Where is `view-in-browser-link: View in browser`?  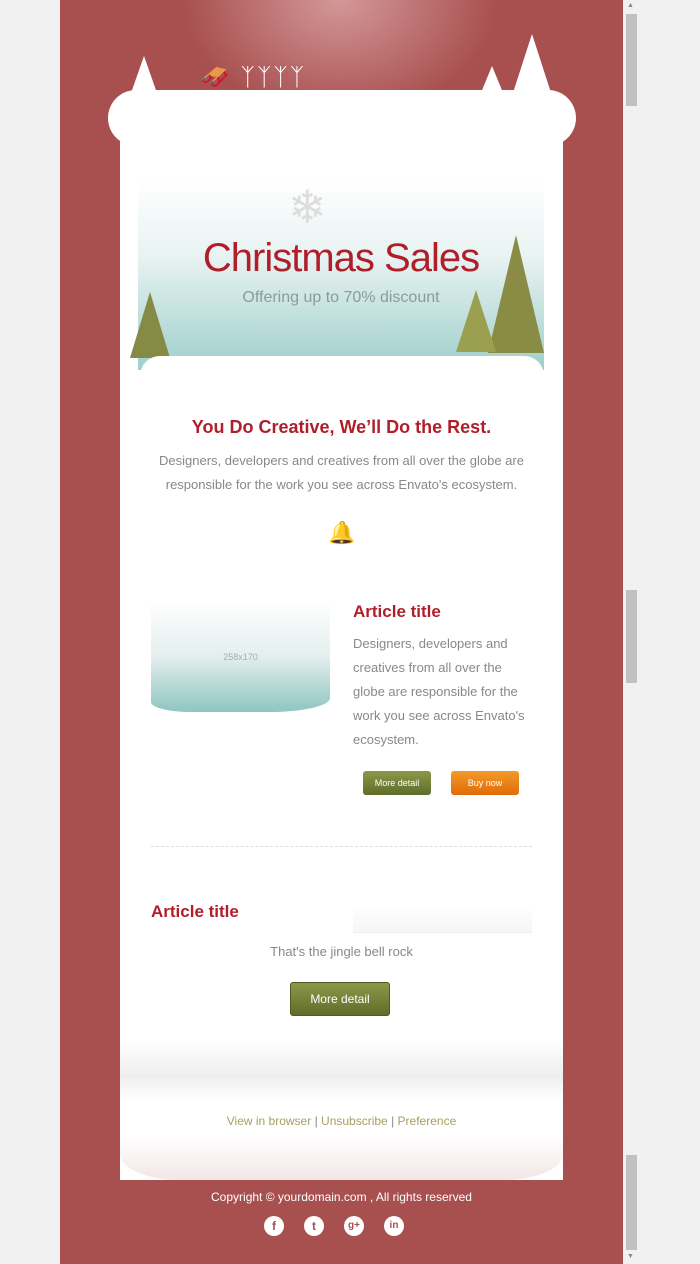 view-in-browser-link: View in browser is located at coordinates (269, 1121).